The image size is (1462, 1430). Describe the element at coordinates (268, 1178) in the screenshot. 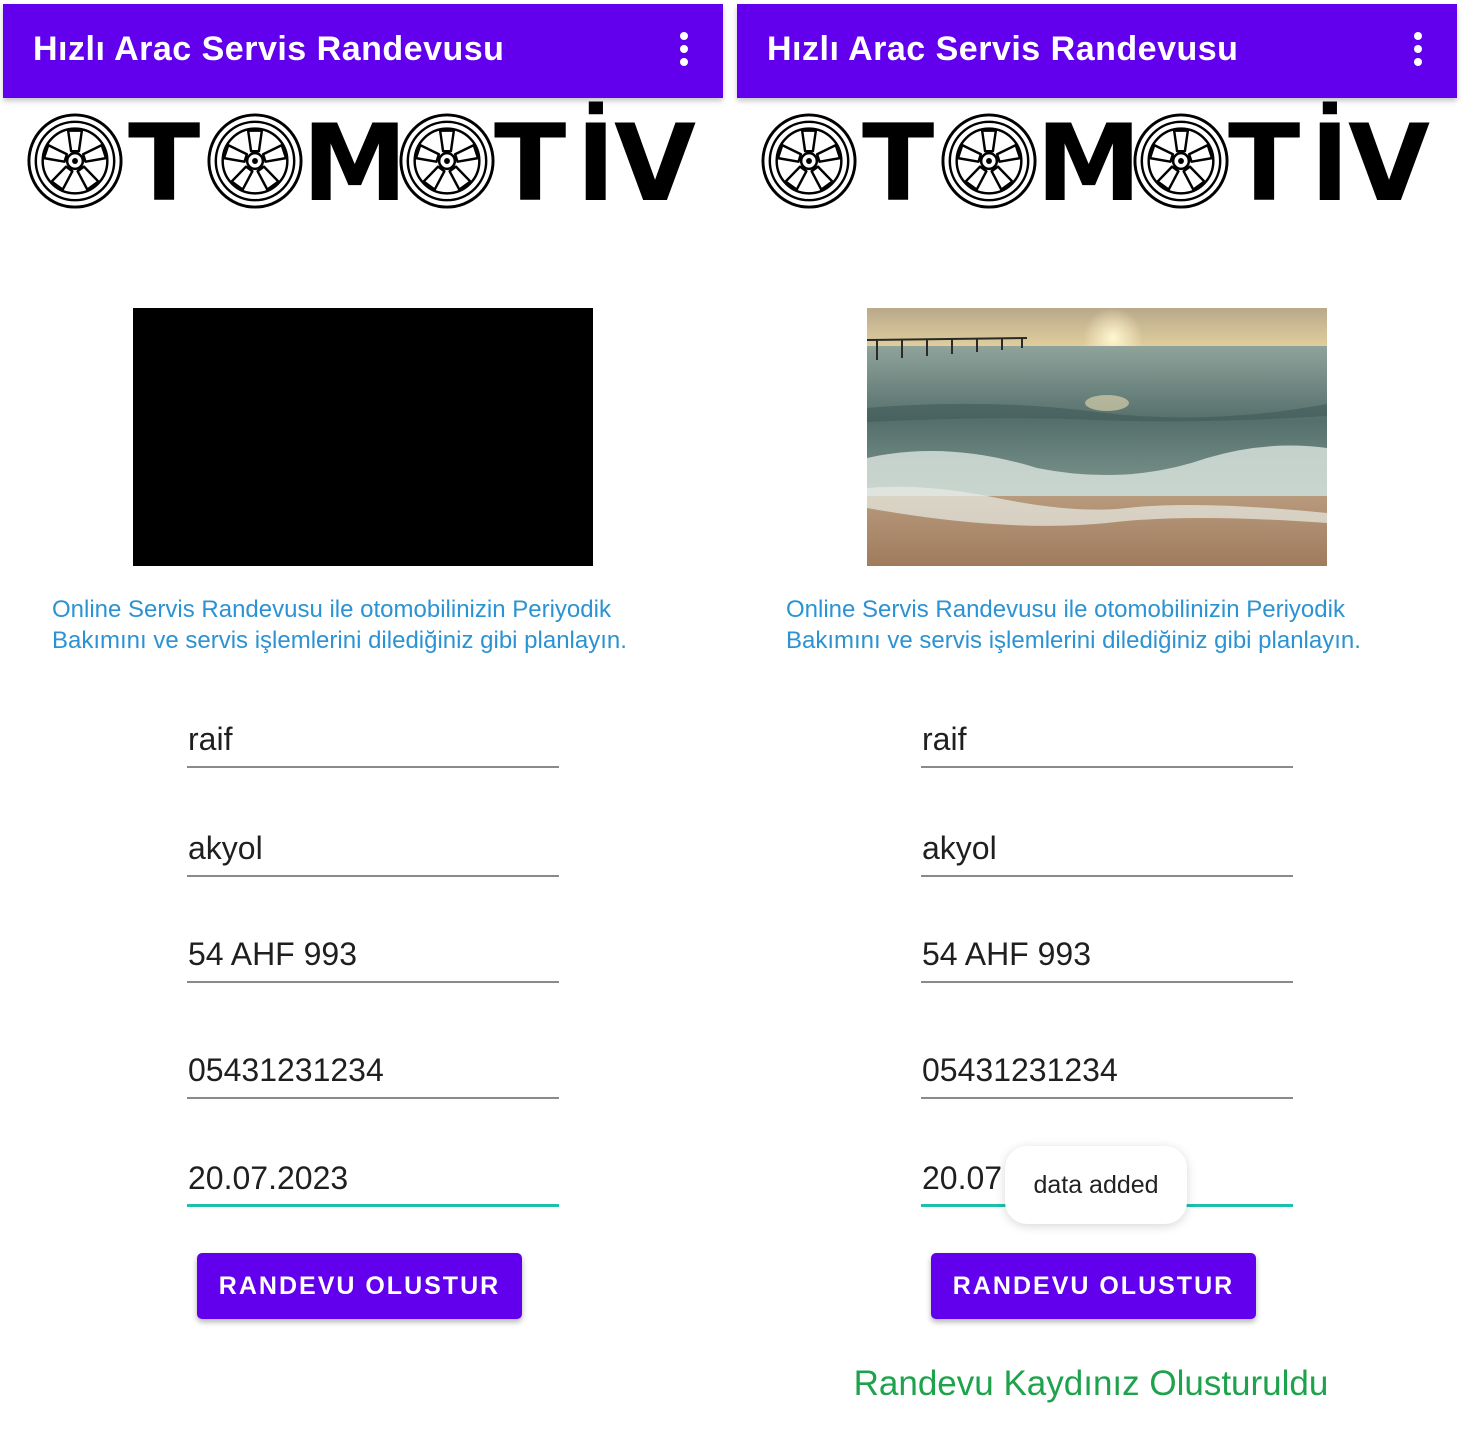

I see `date-value: 20.07.2023` at that location.